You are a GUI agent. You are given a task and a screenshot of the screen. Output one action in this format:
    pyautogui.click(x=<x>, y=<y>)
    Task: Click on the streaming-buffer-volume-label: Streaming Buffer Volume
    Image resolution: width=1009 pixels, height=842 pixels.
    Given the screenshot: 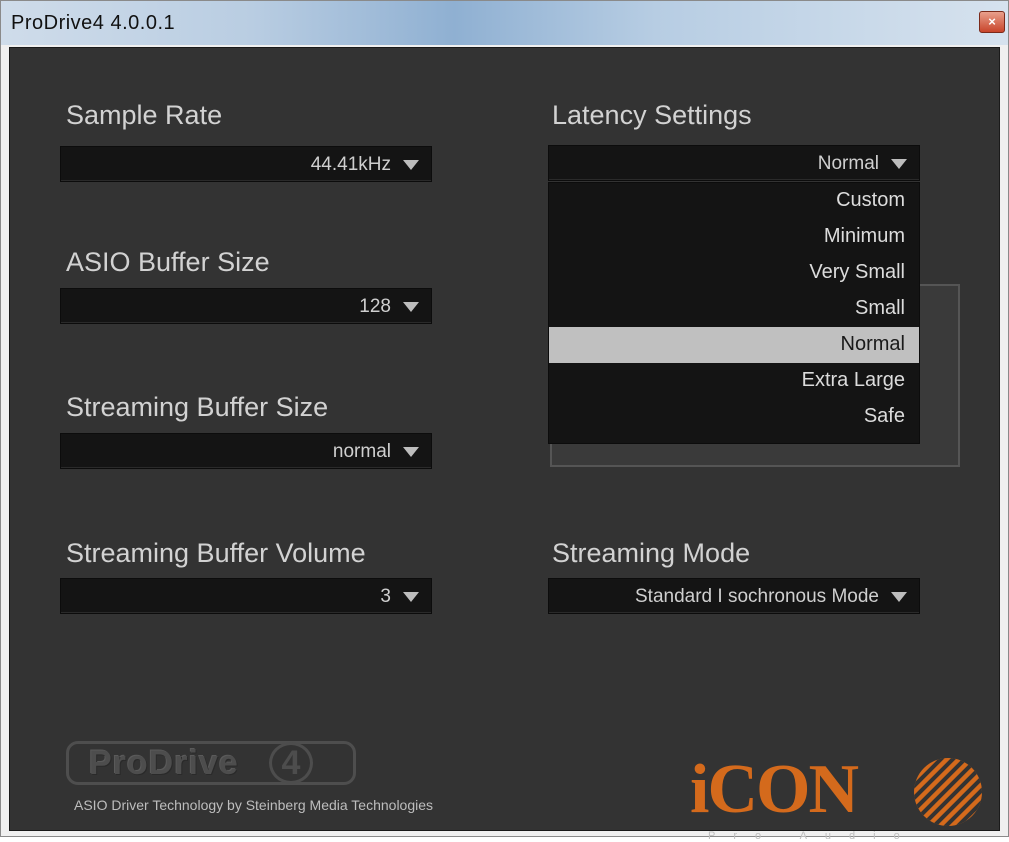 What is the action you would take?
    pyautogui.click(x=216, y=553)
    